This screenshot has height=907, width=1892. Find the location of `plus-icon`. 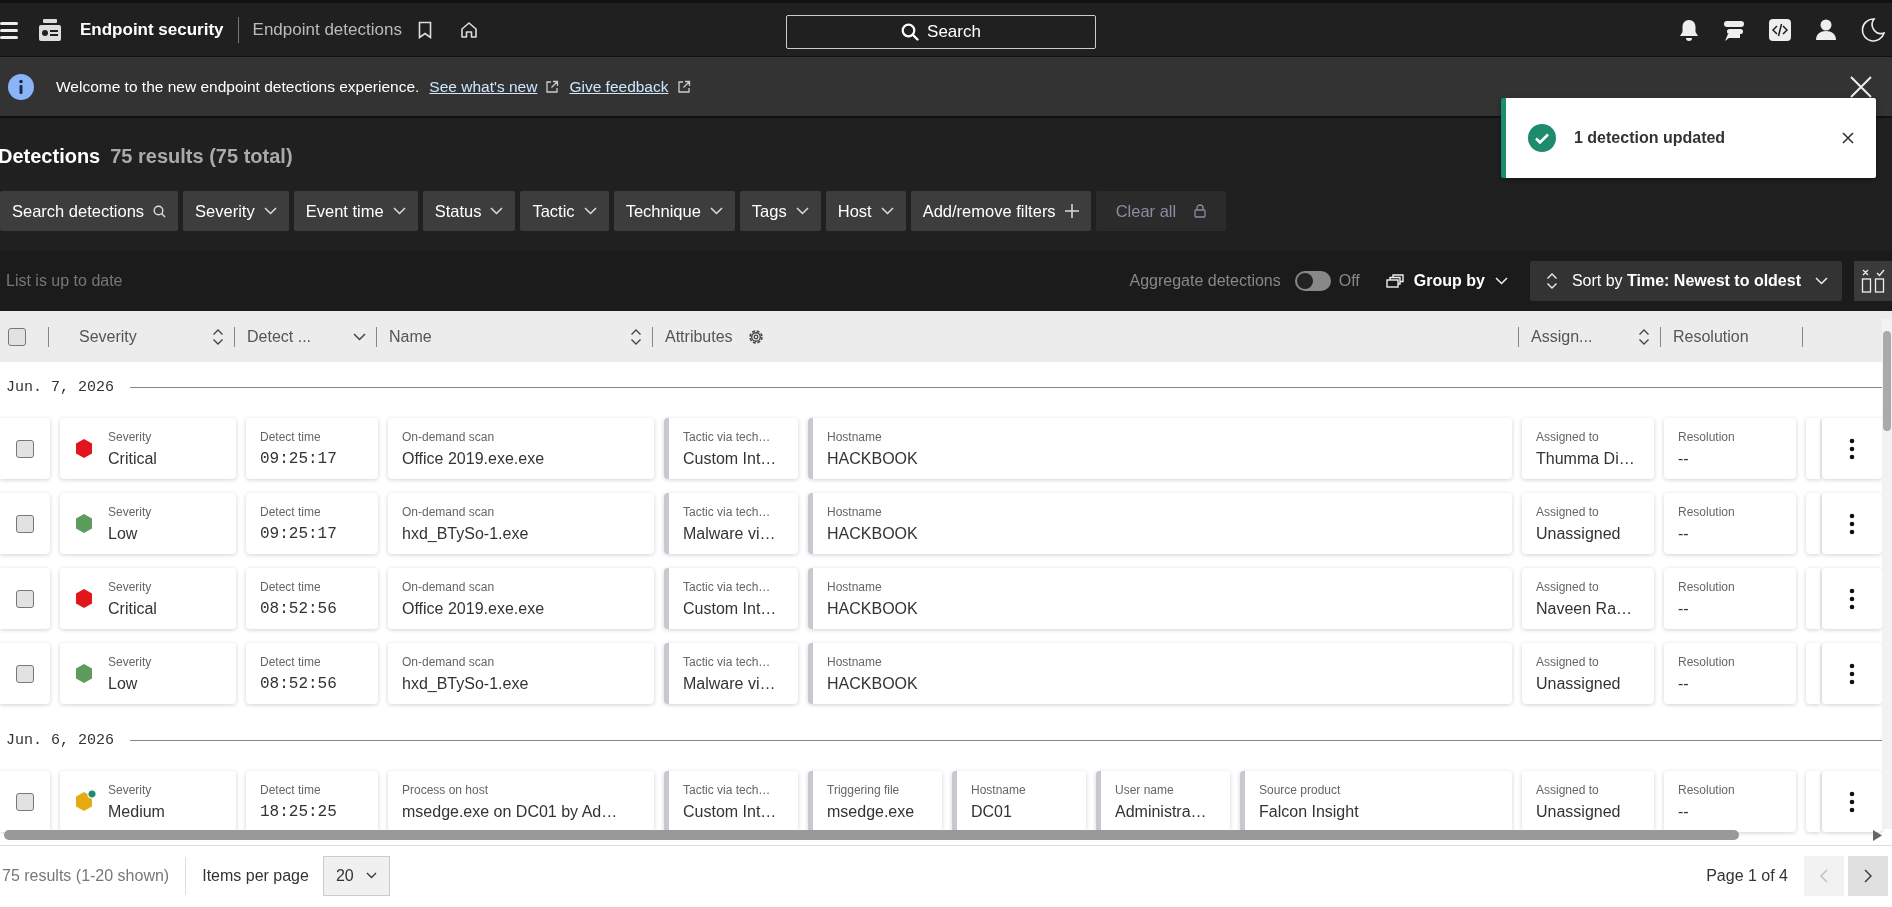

plus-icon is located at coordinates (1071, 211).